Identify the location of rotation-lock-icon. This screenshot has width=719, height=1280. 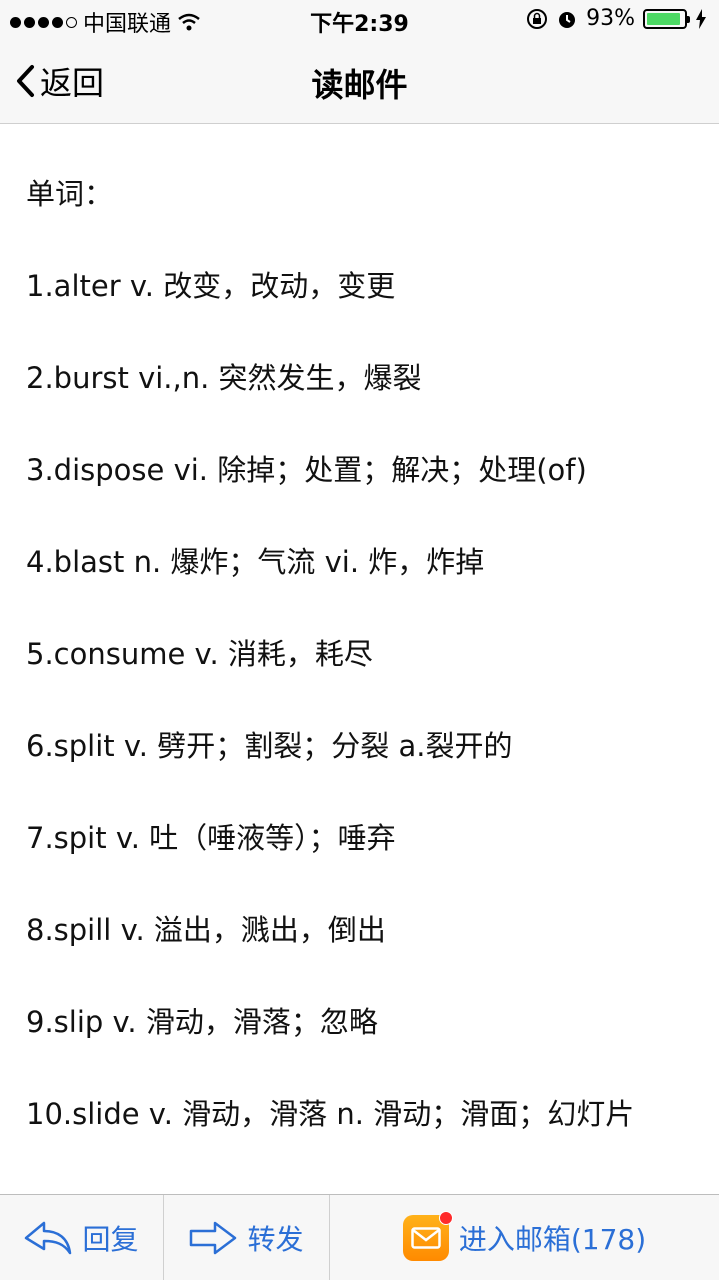
(537, 18).